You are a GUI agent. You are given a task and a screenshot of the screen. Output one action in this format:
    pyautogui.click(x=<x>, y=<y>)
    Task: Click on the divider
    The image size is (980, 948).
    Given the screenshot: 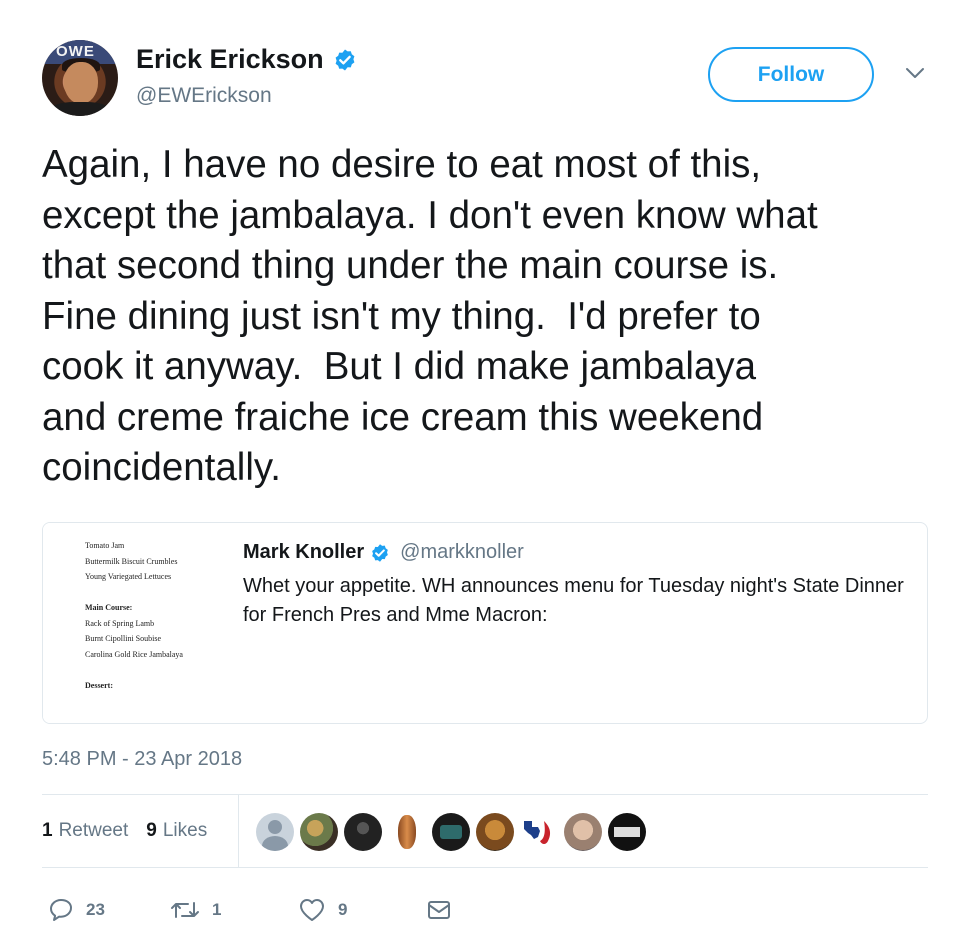 What is the action you would take?
    pyautogui.click(x=485, y=867)
    